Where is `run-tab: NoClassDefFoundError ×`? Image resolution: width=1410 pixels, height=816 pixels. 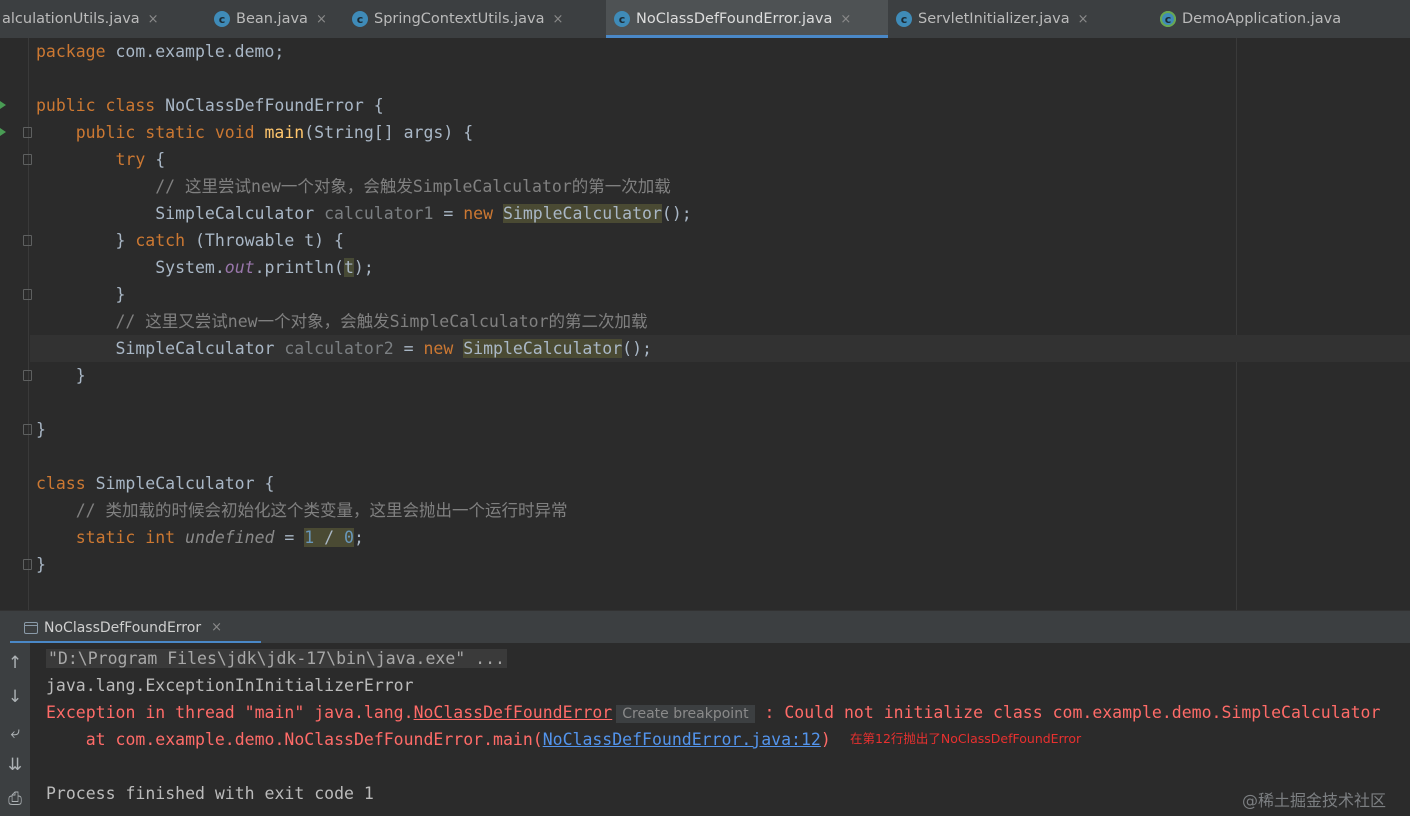
run-tab: NoClassDefFoundError × is located at coordinates (135, 627).